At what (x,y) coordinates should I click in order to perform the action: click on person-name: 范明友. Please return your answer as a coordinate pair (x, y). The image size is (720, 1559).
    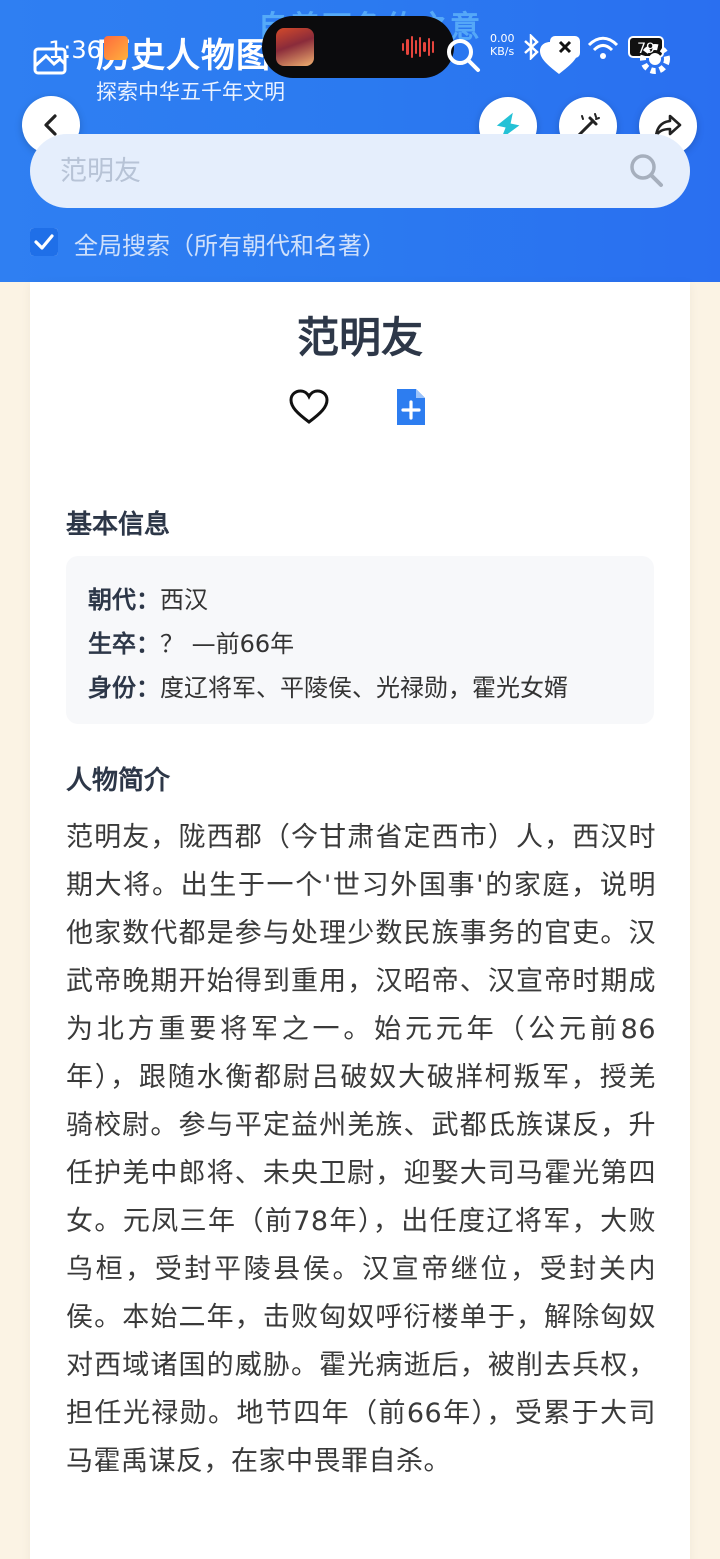
    Looking at the image, I should click on (359, 337).